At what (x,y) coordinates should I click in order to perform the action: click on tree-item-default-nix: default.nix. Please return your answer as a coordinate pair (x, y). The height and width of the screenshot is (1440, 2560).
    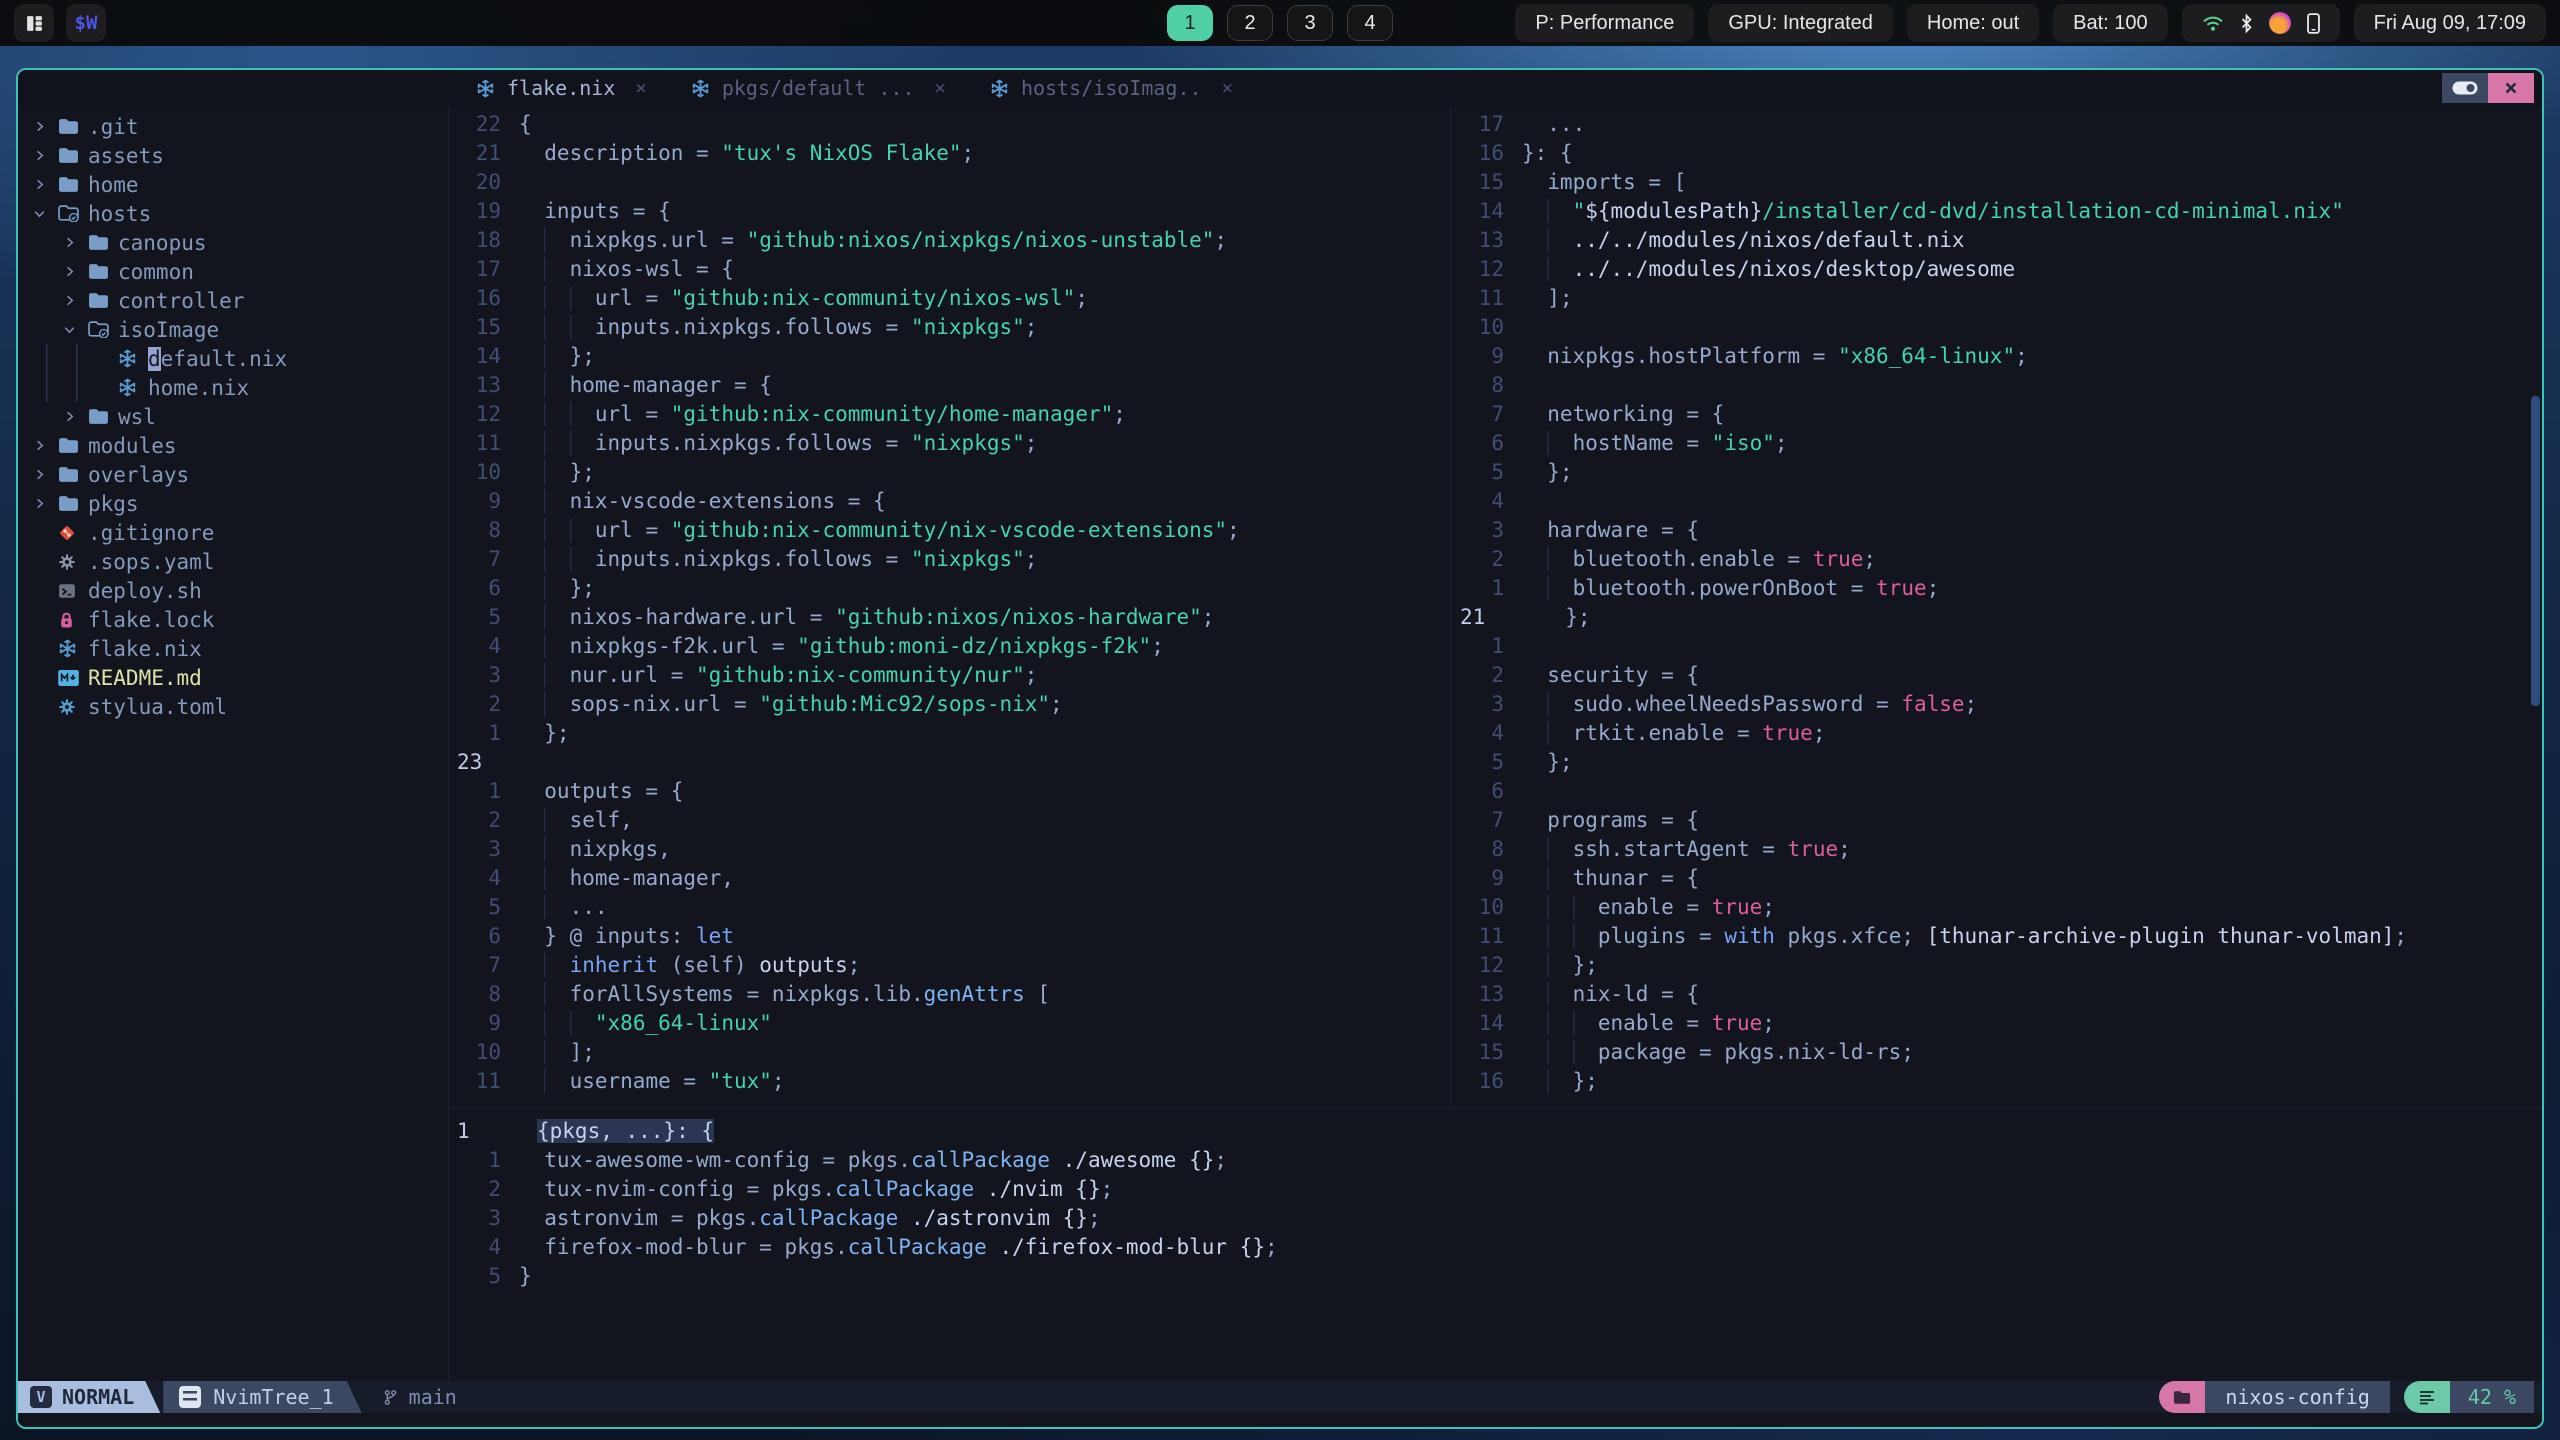
    Looking at the image, I should click on (233, 358).